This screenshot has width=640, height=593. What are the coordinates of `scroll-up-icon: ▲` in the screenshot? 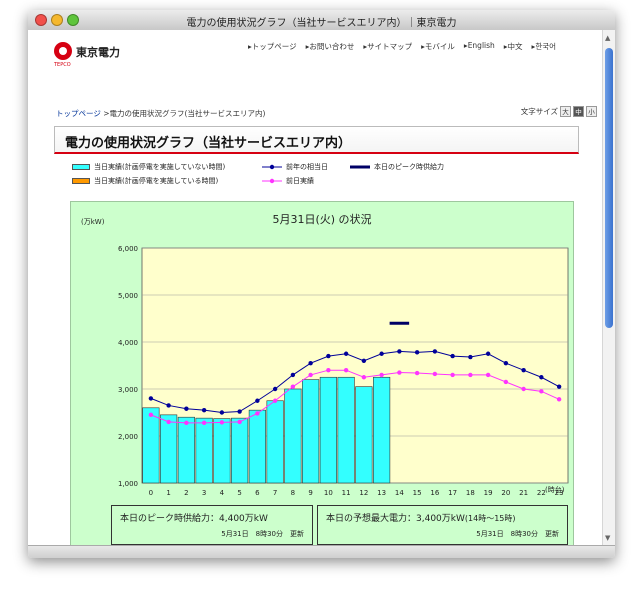 It's located at (607, 38).